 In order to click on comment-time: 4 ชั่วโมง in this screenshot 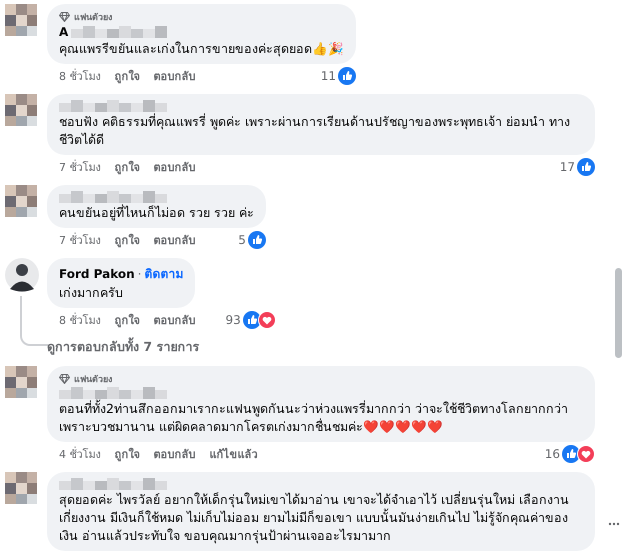, I will do `click(79, 454)`.